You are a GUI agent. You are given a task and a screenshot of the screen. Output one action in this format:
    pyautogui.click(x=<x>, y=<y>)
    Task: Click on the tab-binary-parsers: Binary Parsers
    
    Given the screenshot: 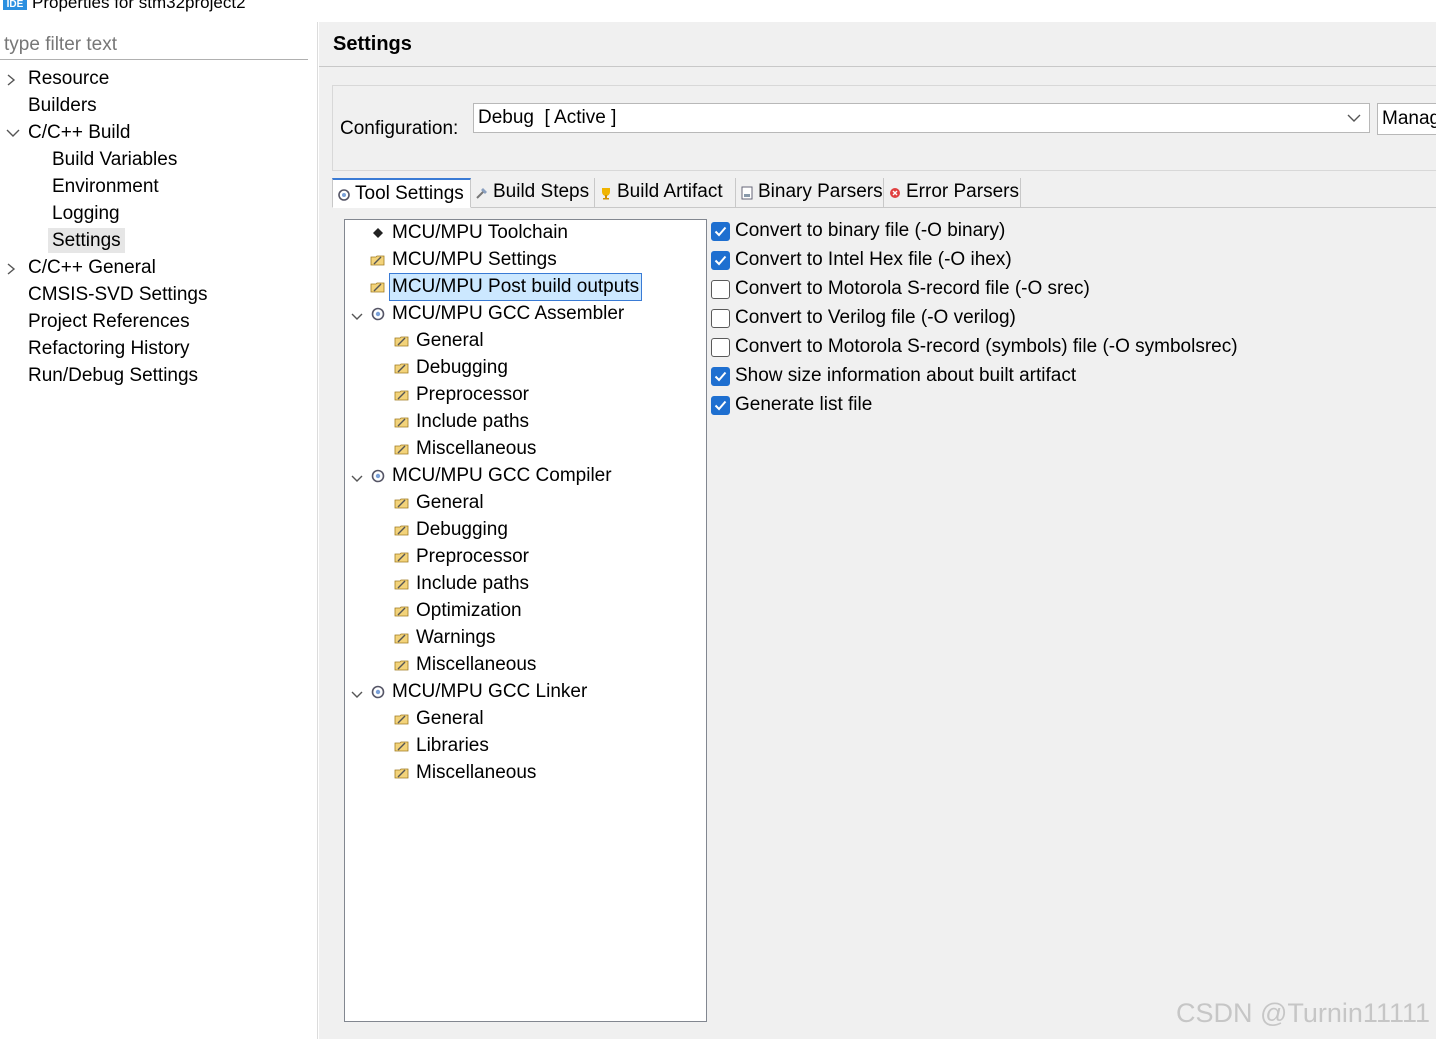 What is the action you would take?
    pyautogui.click(x=810, y=193)
    